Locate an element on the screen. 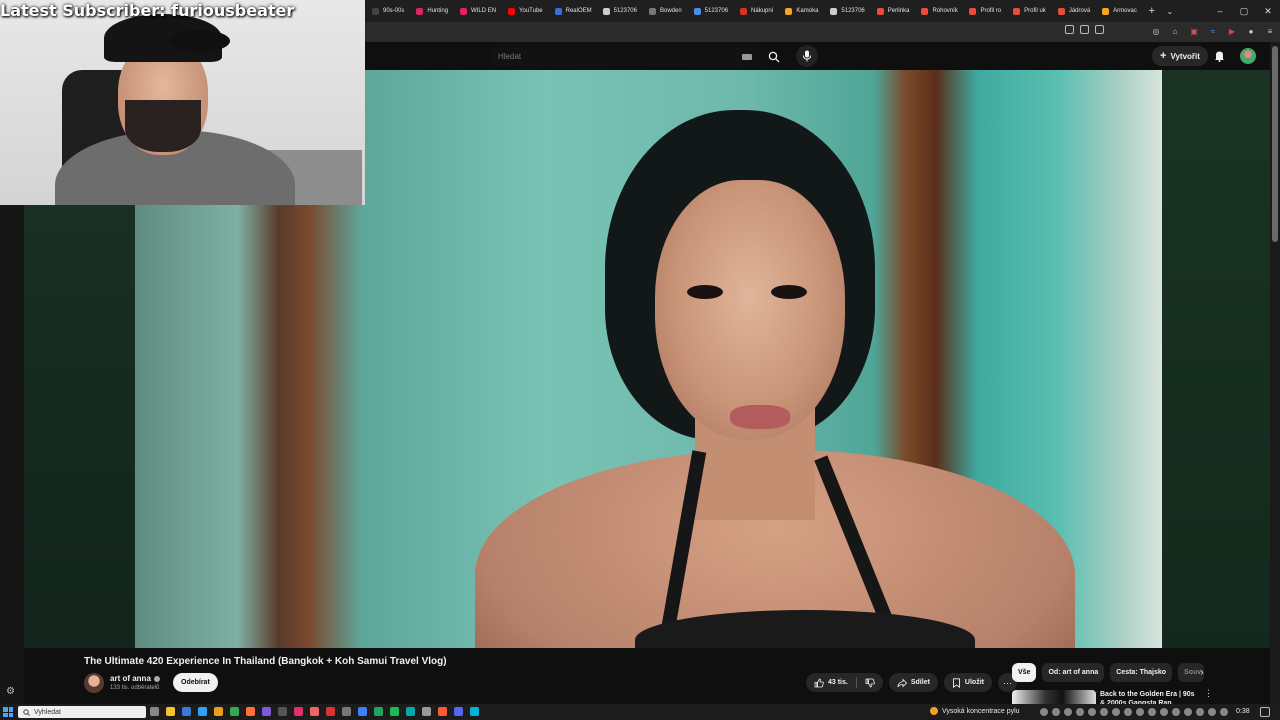 Image resolution: width=1280 pixels, height=720 pixels. dislike-button is located at coordinates (870, 682).